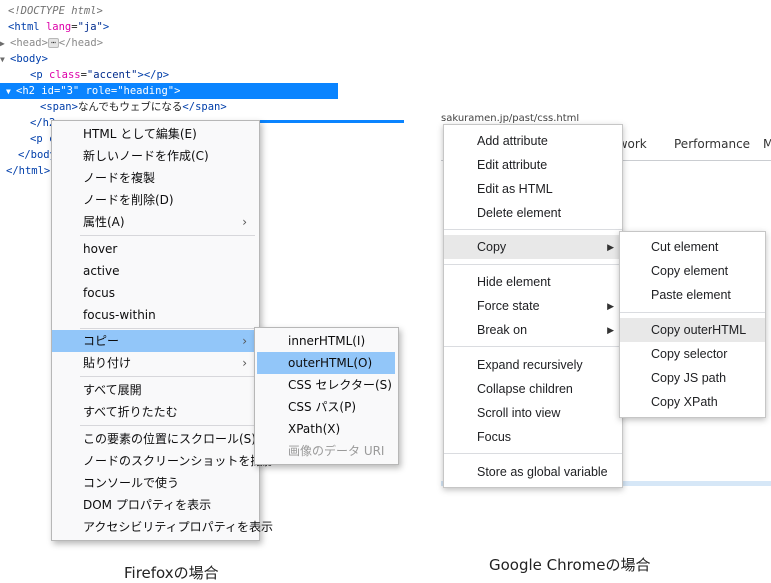 This screenshot has width=771, height=583. Describe the element at coordinates (515, 189) in the screenshot. I see `menu-item-label: Edit as HTML` at that location.